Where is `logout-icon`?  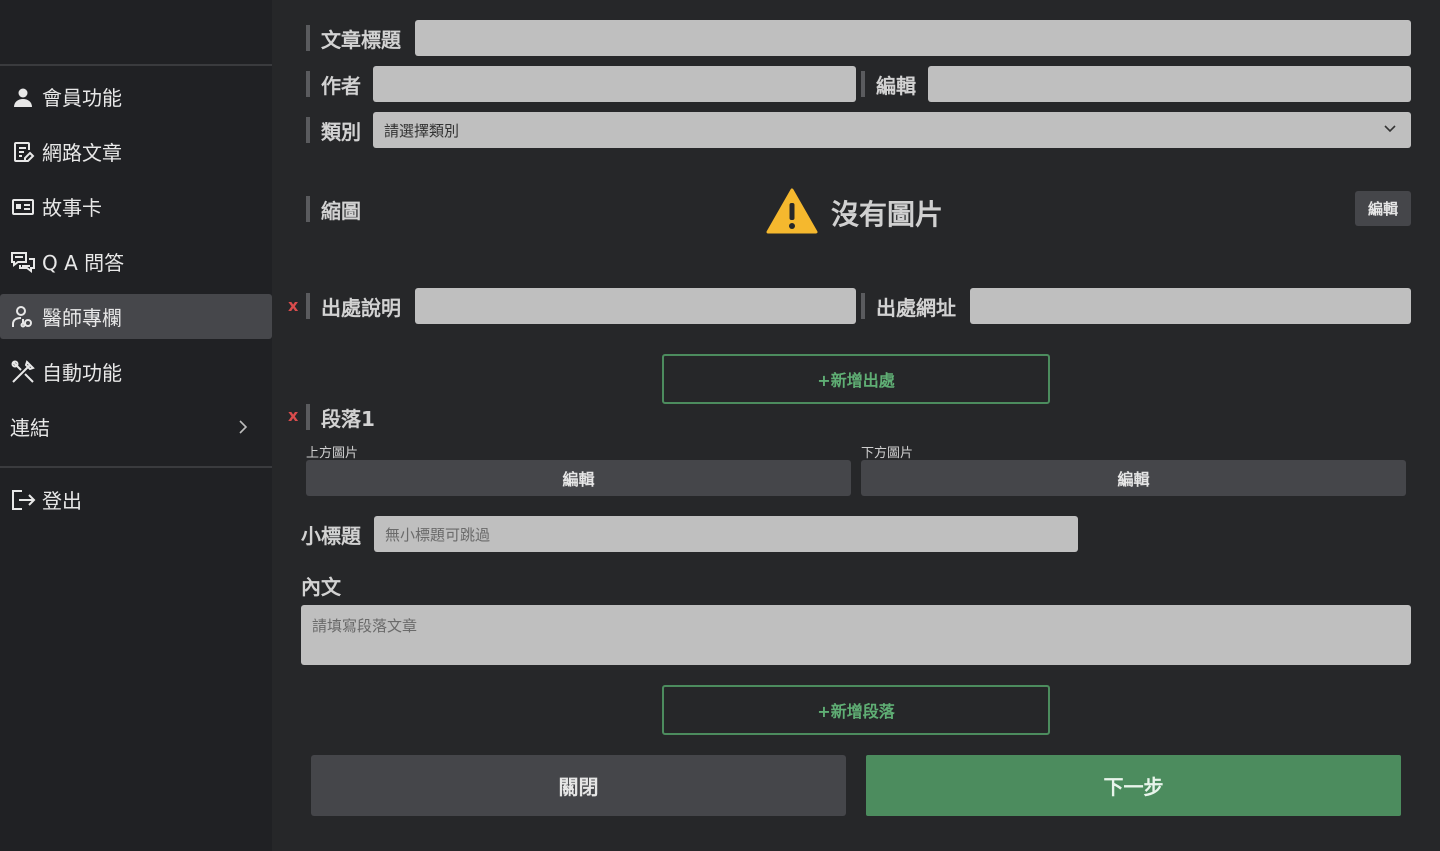
logout-icon is located at coordinates (23, 500).